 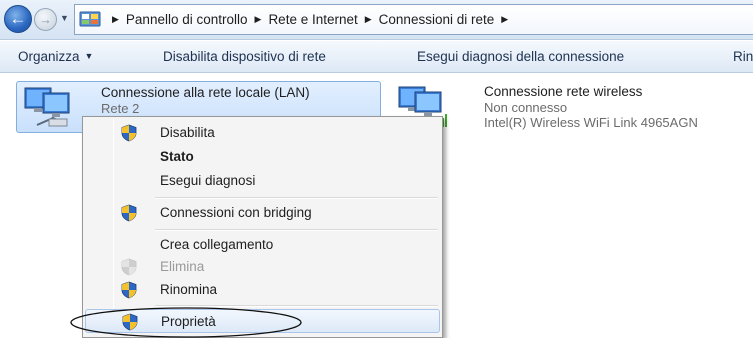 I want to click on breadcrumb-control-panel: Pannello di controllo, so click(x=187, y=19).